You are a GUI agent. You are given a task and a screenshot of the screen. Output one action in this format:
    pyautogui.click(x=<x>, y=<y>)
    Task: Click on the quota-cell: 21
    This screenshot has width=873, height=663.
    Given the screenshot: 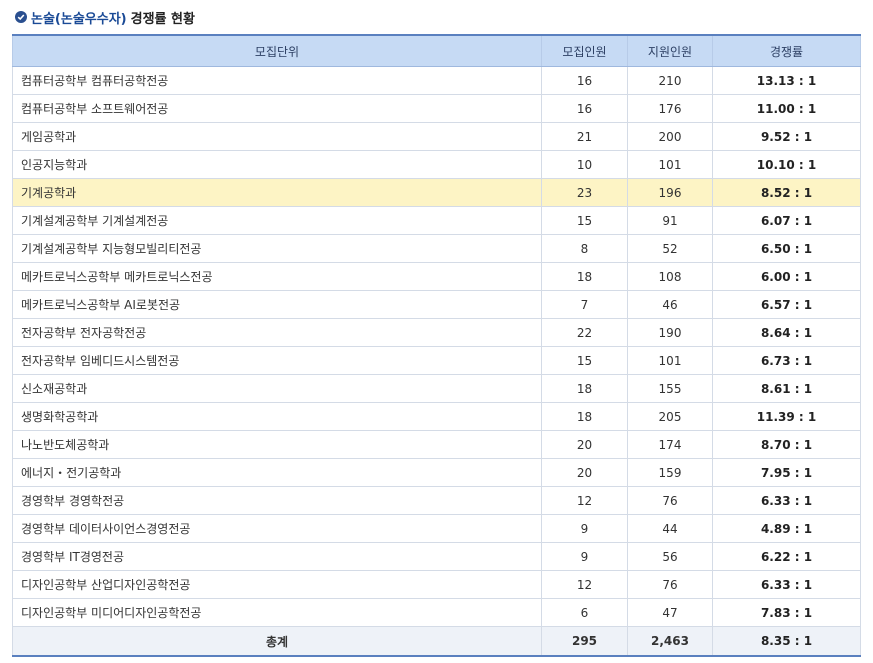 What is the action you would take?
    pyautogui.click(x=584, y=136)
    